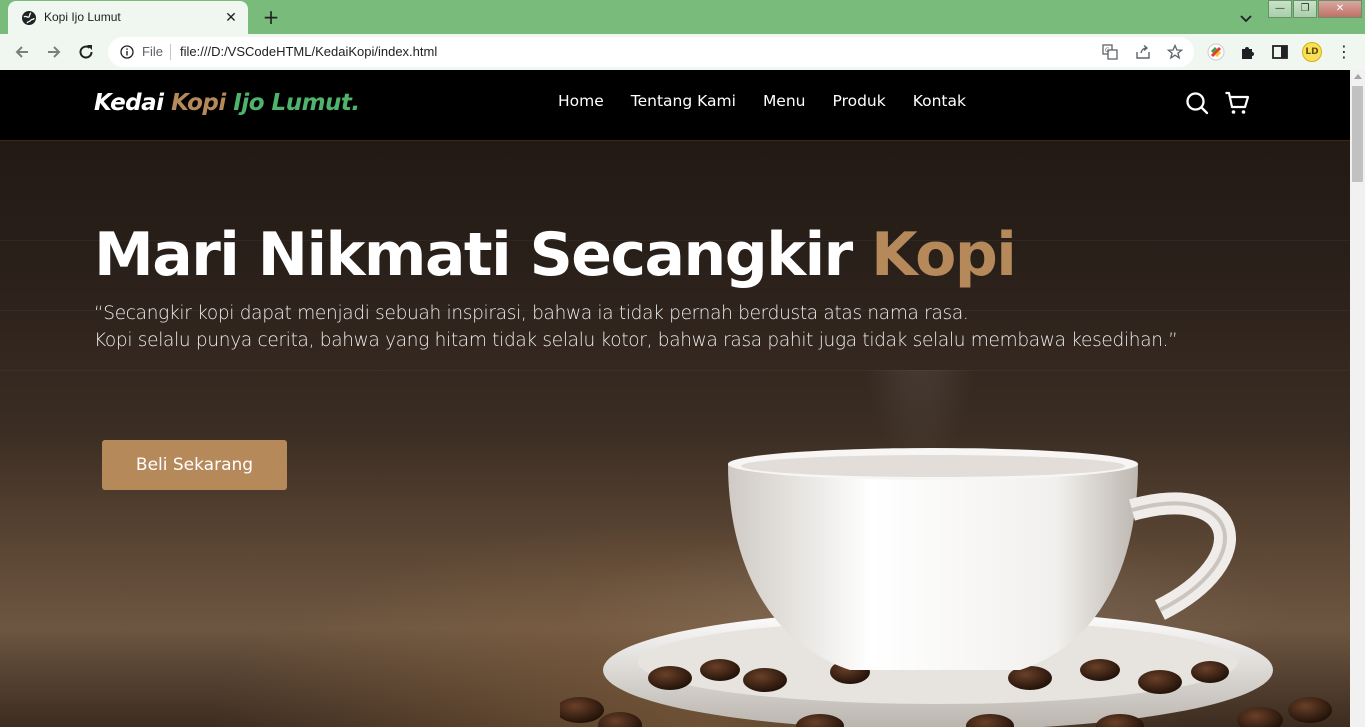  What do you see at coordinates (1357, 134) in the screenshot?
I see `scrollbar-thumb` at bounding box center [1357, 134].